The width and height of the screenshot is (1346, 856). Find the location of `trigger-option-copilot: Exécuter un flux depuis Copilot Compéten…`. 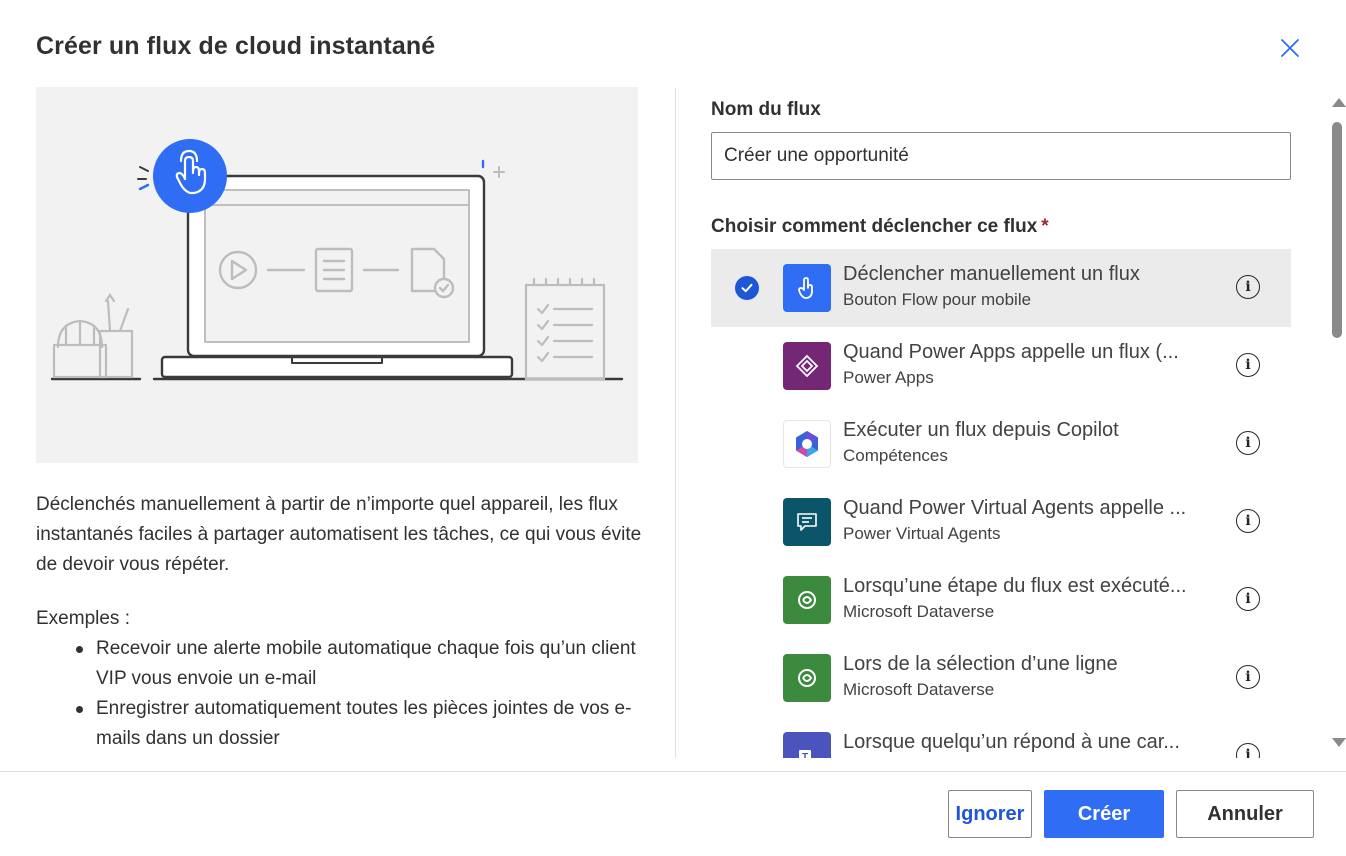

trigger-option-copilot: Exécuter un flux depuis Copilot Compéten… is located at coordinates (1001, 444).